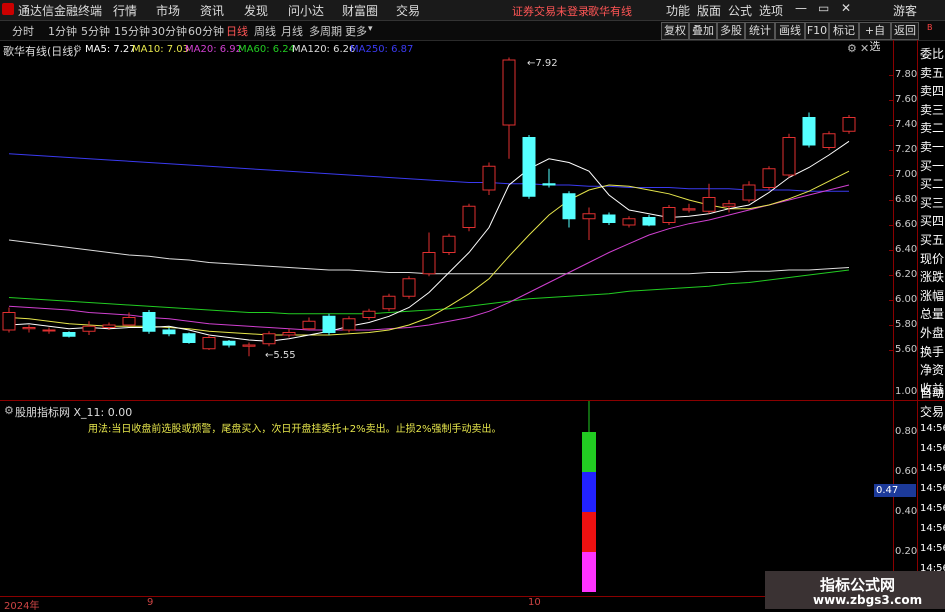 The height and width of the screenshot is (612, 945). I want to click on login-notice: 证券交易未登录, so click(550, 11).